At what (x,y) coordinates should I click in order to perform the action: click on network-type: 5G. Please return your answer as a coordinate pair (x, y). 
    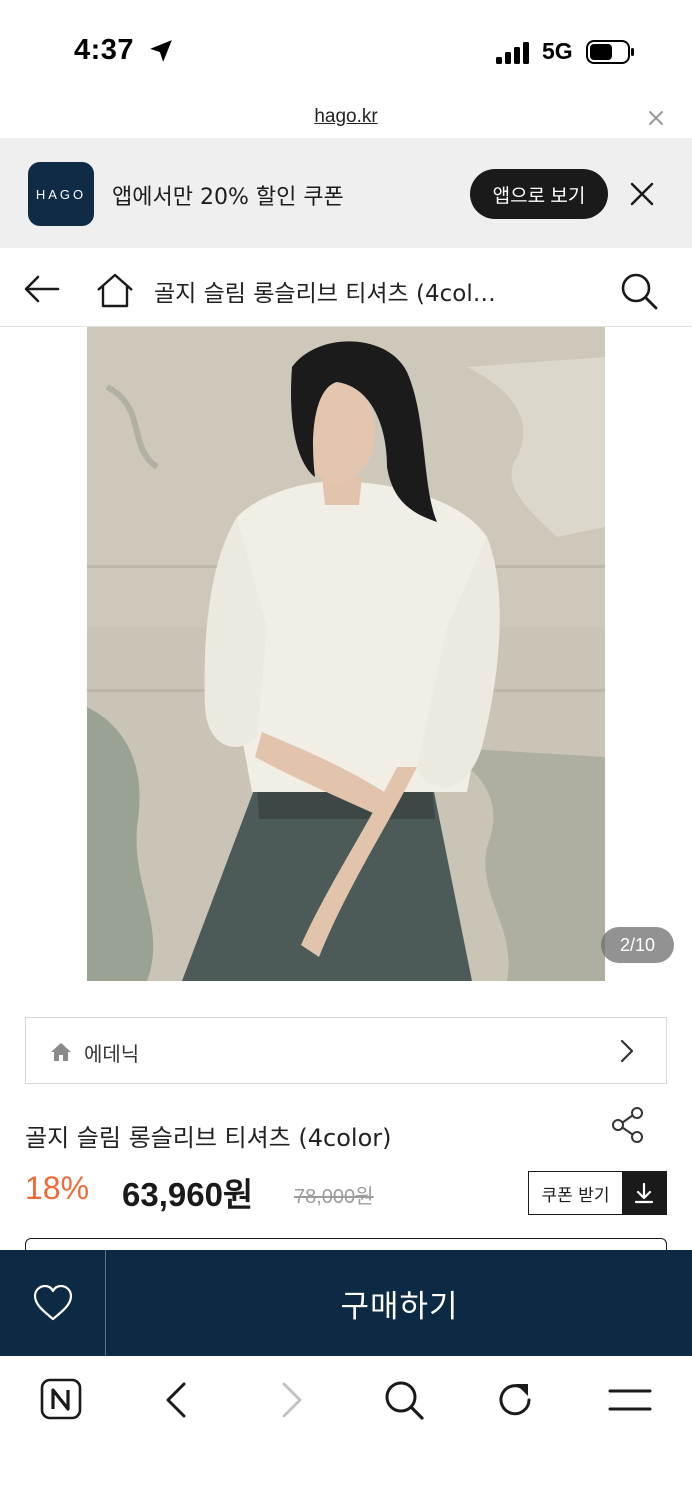
    Looking at the image, I should click on (557, 51).